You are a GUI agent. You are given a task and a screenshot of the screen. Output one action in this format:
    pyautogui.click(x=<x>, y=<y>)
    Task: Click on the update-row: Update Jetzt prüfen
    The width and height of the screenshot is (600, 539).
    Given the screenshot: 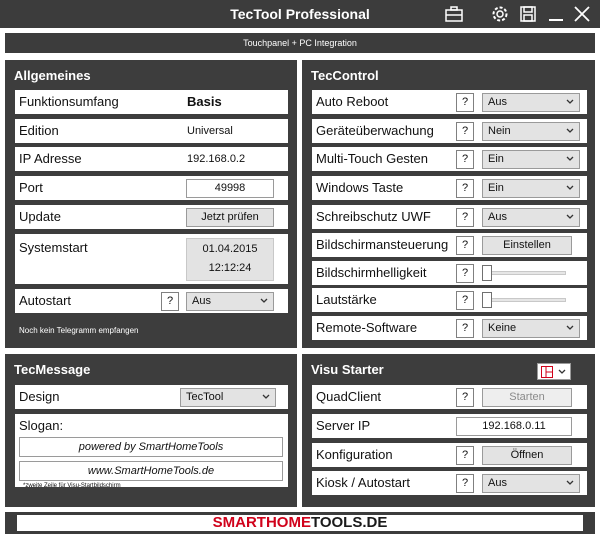 What is the action you would take?
    pyautogui.click(x=151, y=217)
    